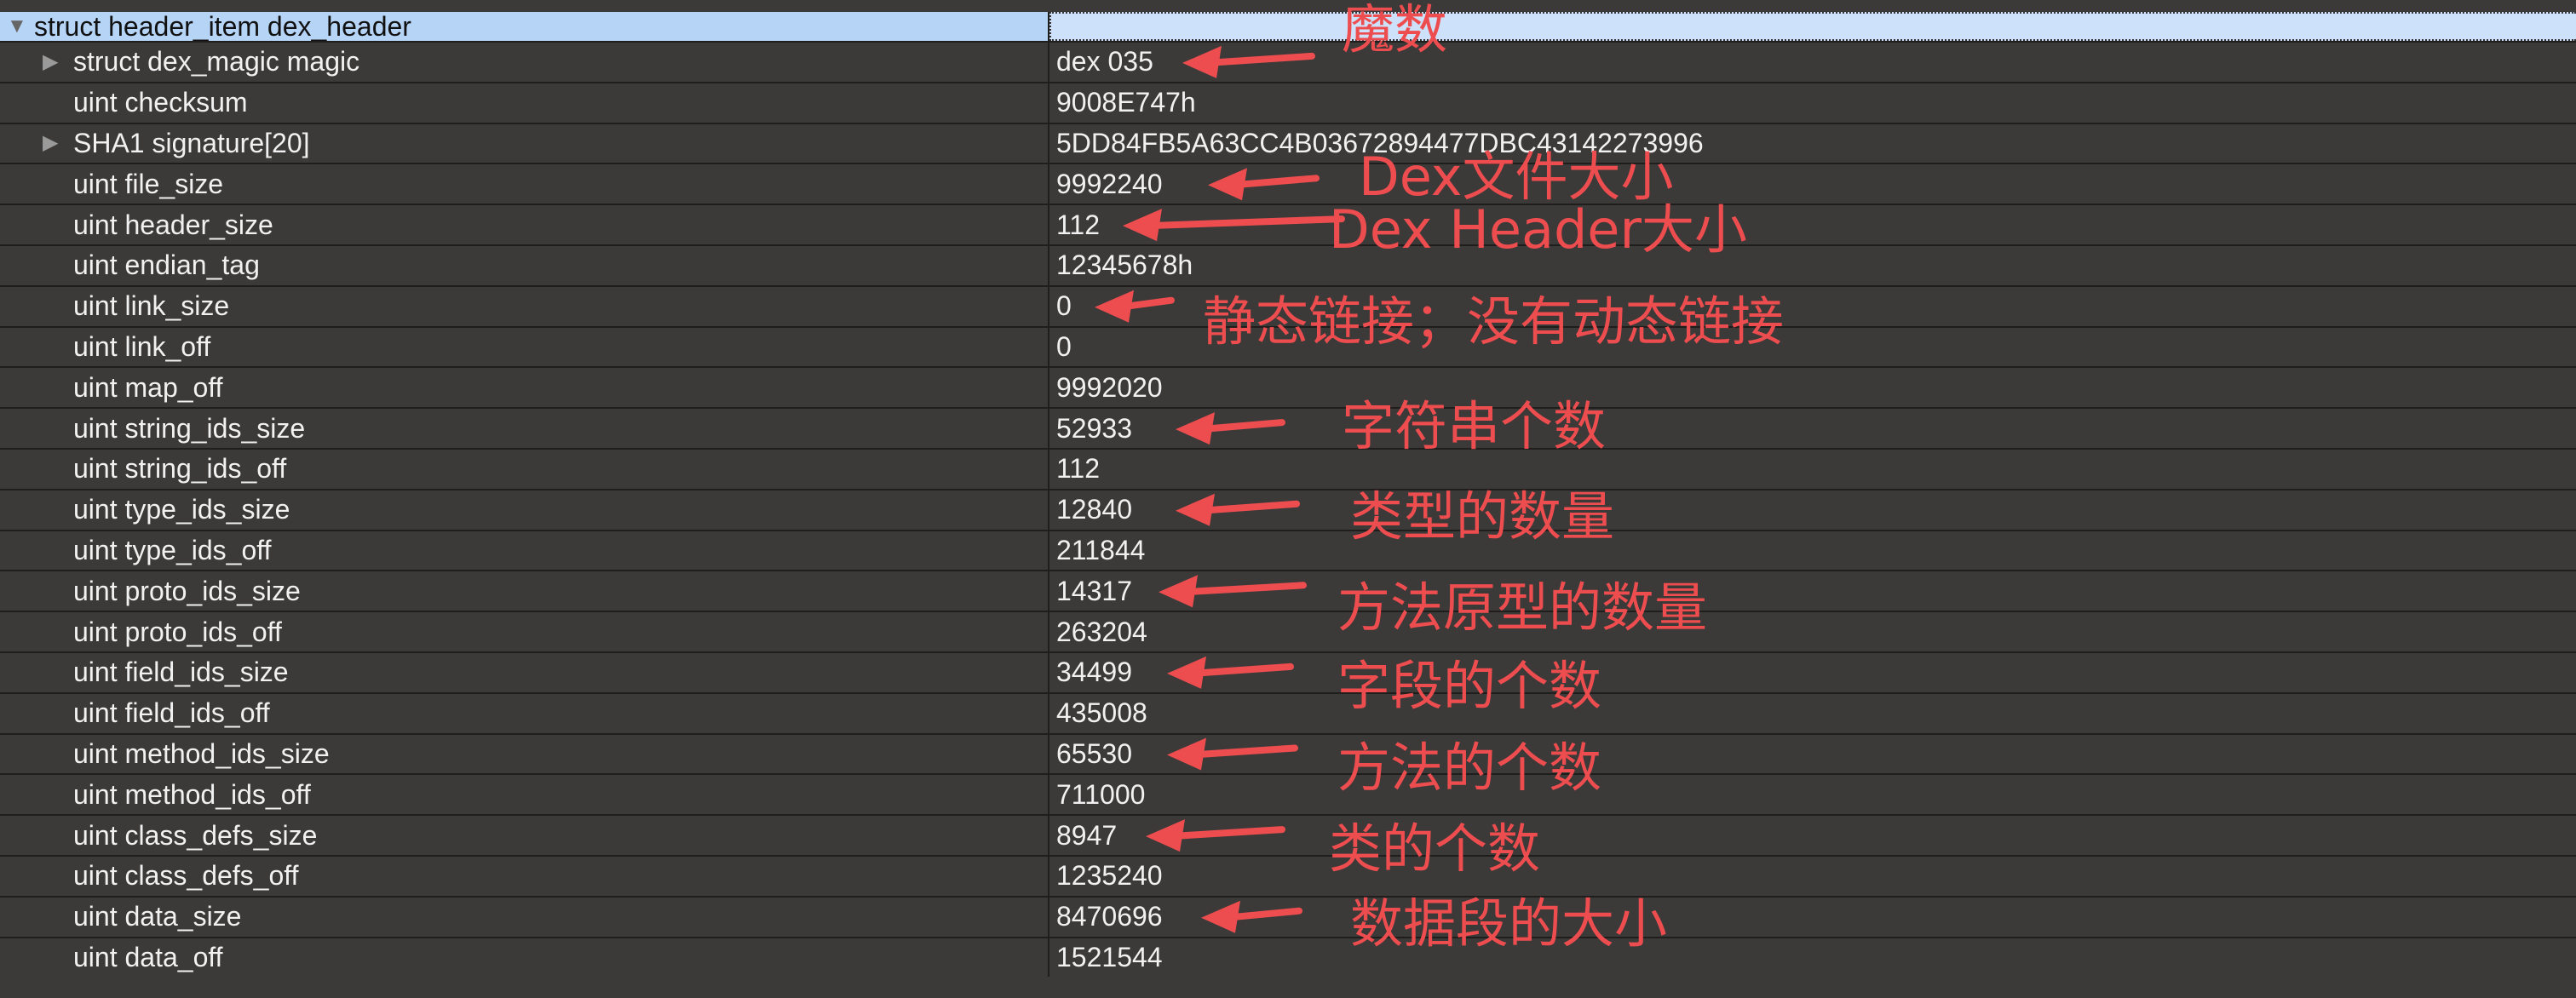 This screenshot has width=2576, height=998. Describe the element at coordinates (524, 754) in the screenshot. I see `tree-row-name-cell: uint method_ids_size` at that location.